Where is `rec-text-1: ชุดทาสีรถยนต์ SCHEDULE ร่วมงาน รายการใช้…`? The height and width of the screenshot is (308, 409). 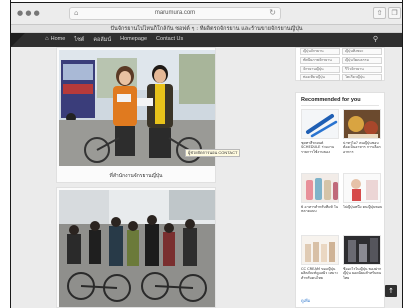
rec-text-1: ชุดทาสีรถยนต์ SCHEDULE ร่วมงาน รายการใช้… is located at coordinates (321, 147).